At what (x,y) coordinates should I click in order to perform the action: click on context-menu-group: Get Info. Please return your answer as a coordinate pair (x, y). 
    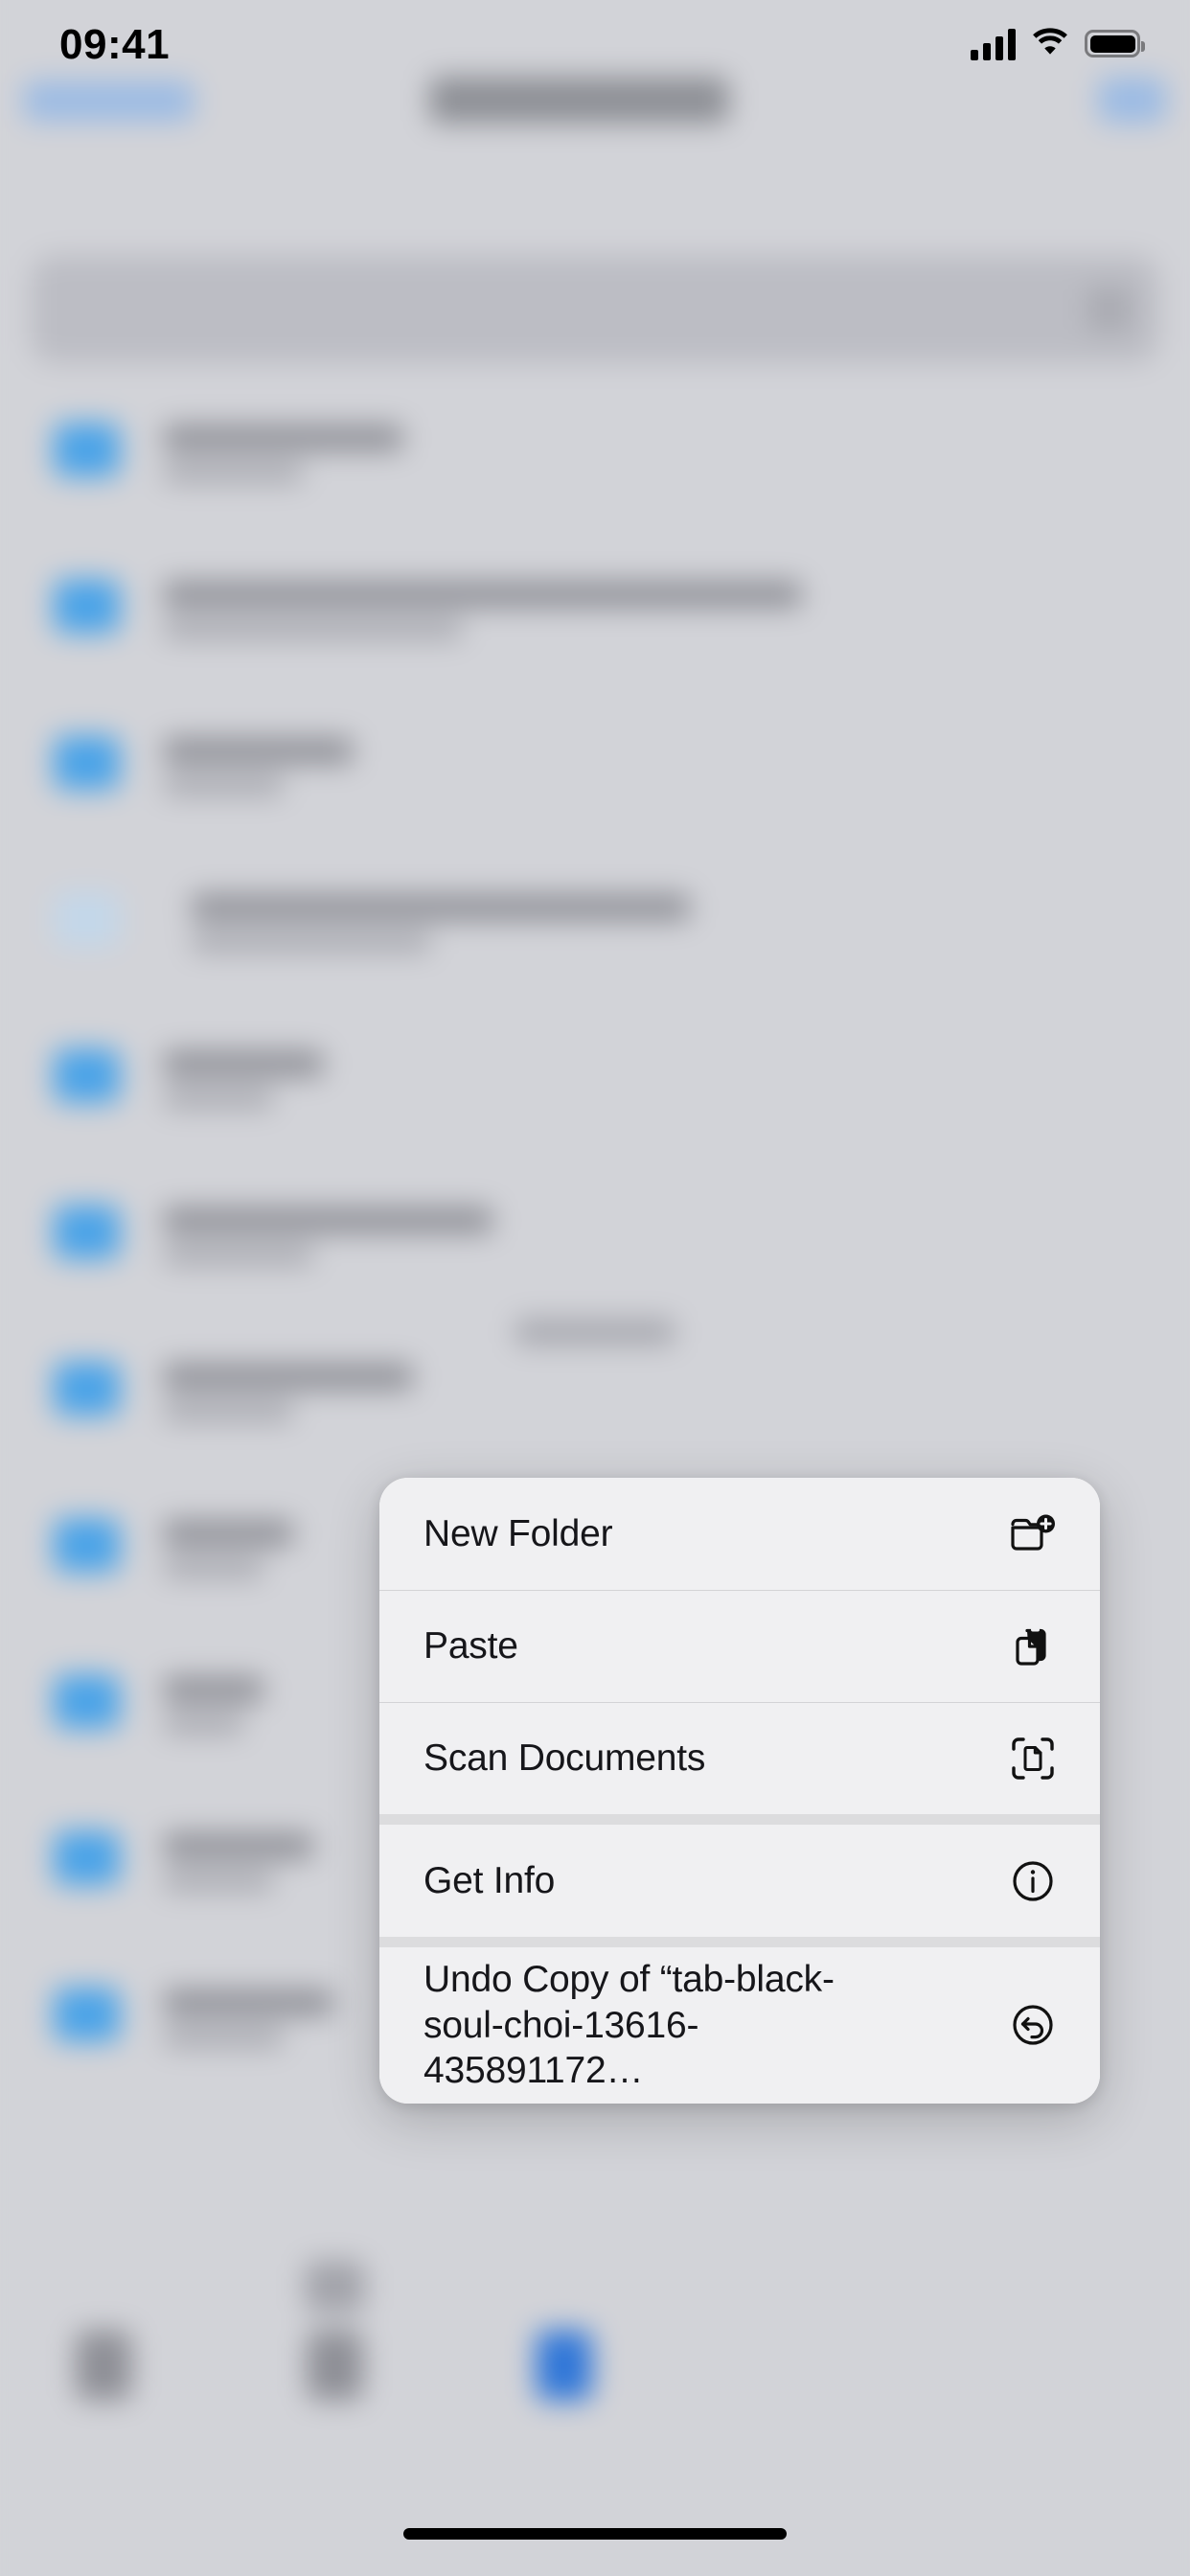
    Looking at the image, I should click on (740, 1881).